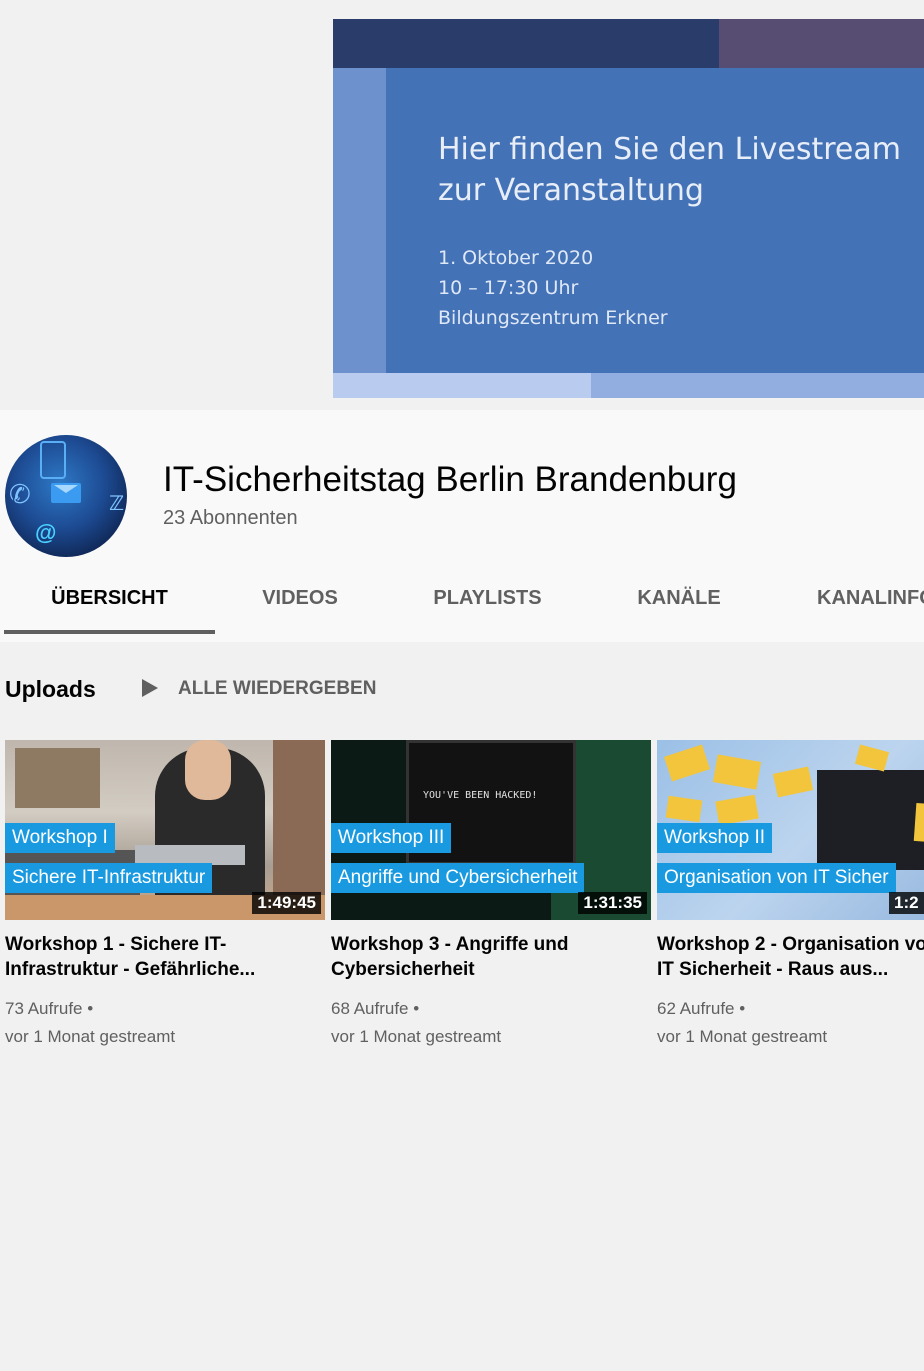  Describe the element at coordinates (553, 318) in the screenshot. I see `banner-location: Bildungszentrum Erkner` at that location.